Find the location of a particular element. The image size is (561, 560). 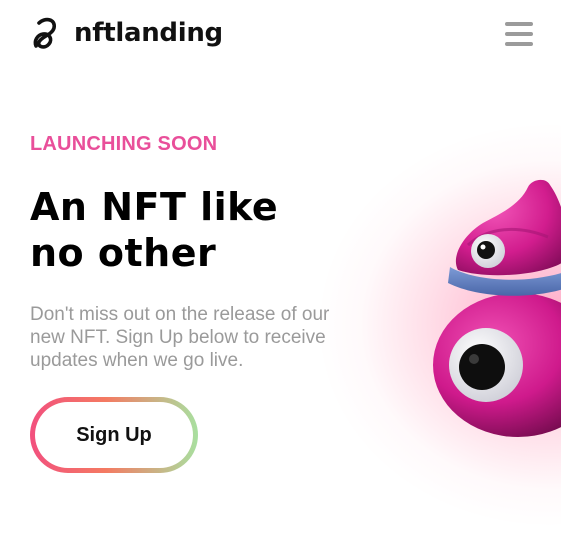

brand-name: nftlanding is located at coordinates (148, 33).